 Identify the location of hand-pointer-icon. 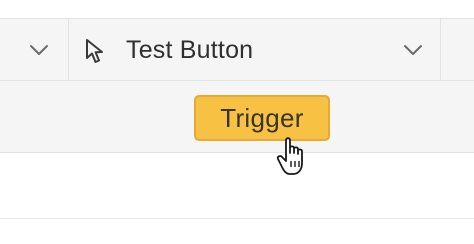
(294, 159).